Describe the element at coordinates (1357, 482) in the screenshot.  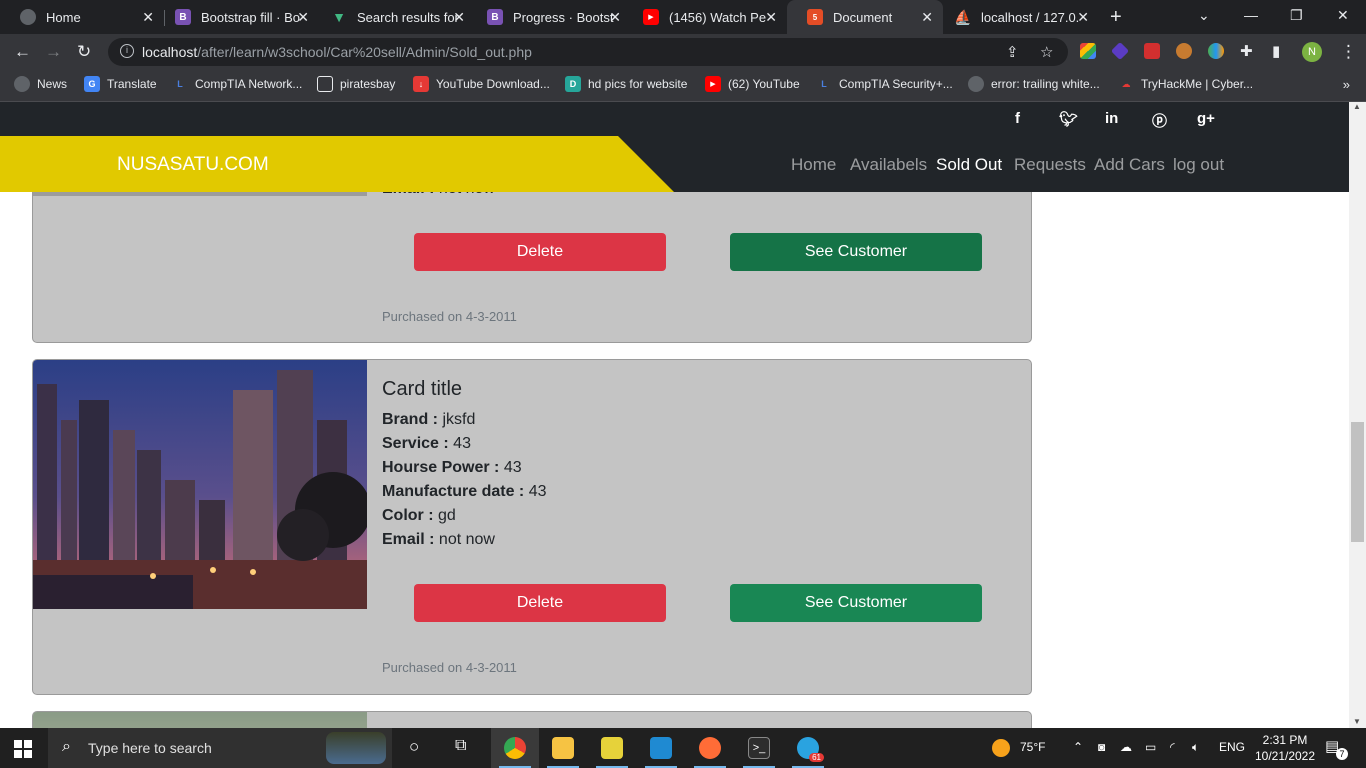
I see `scroll-thumb` at that location.